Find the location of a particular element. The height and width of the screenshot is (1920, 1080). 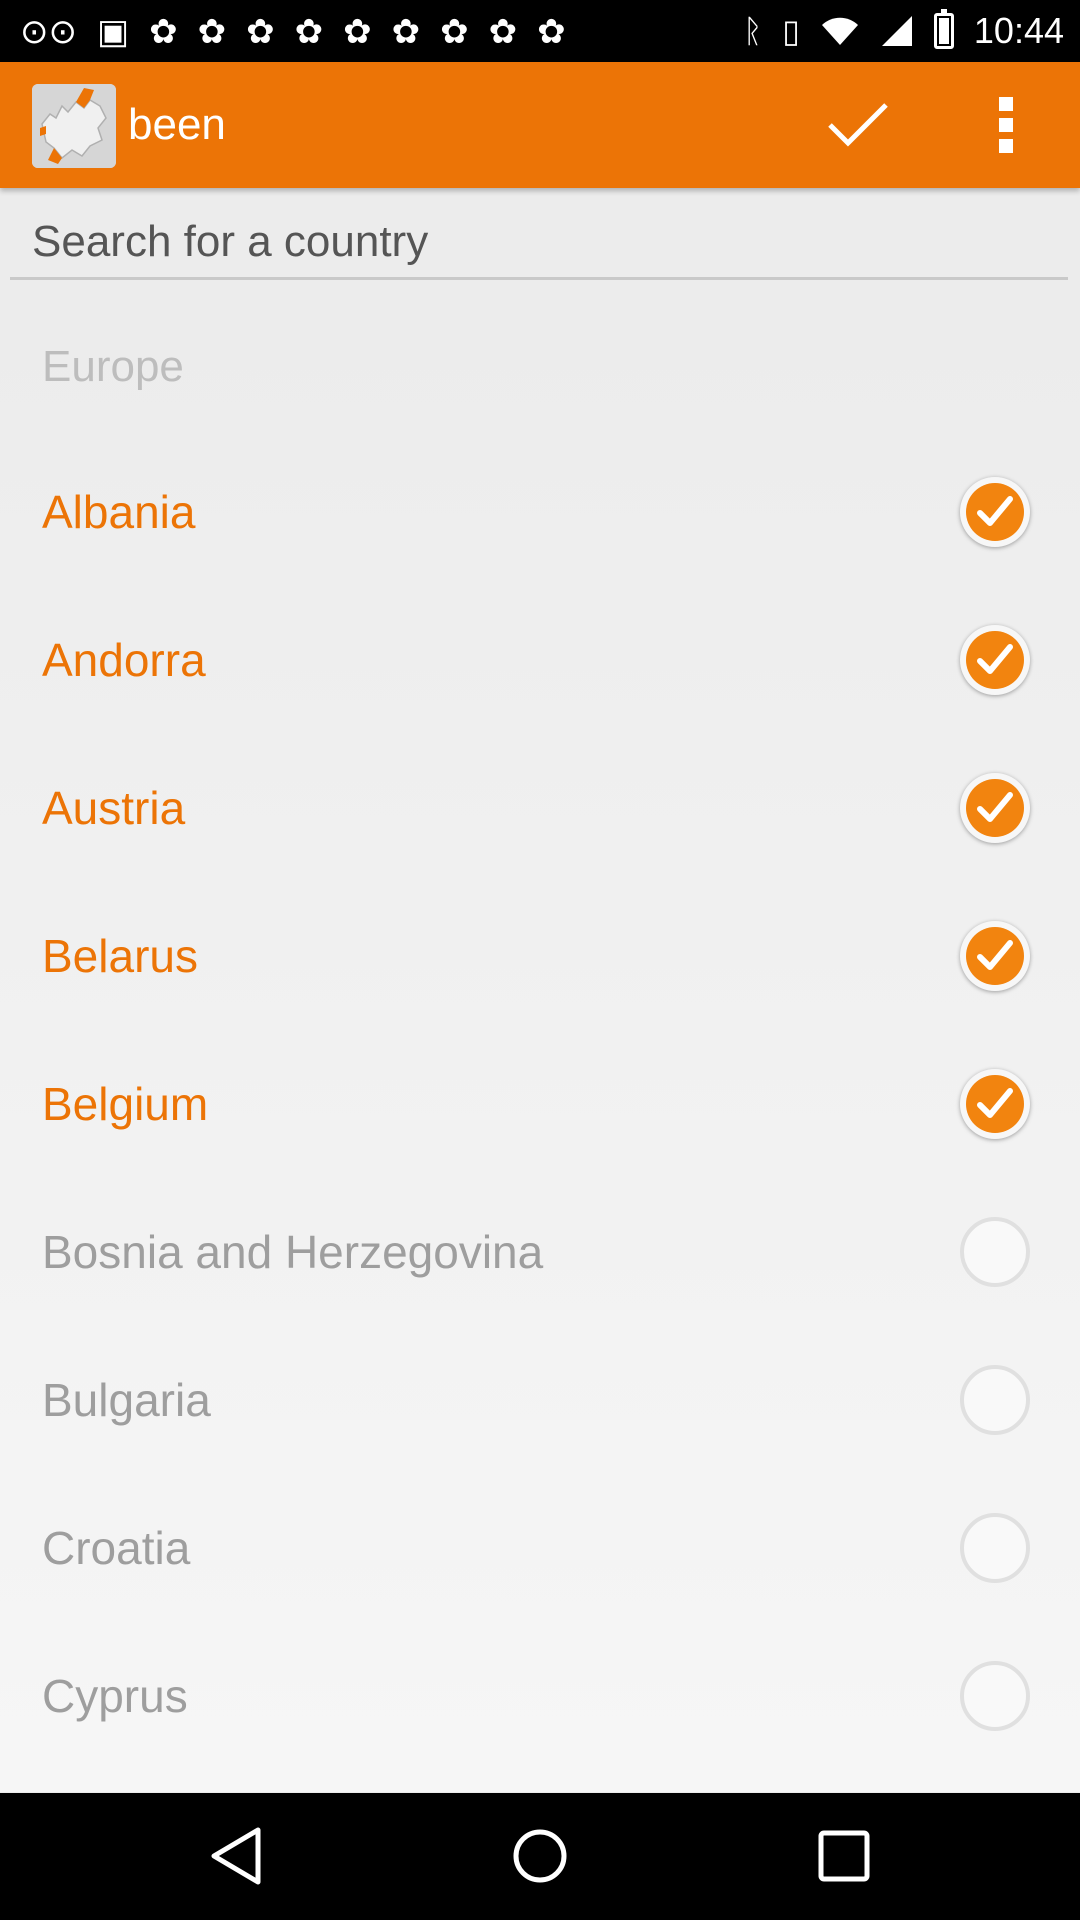

country-name: Cyprus is located at coordinates (115, 1696).